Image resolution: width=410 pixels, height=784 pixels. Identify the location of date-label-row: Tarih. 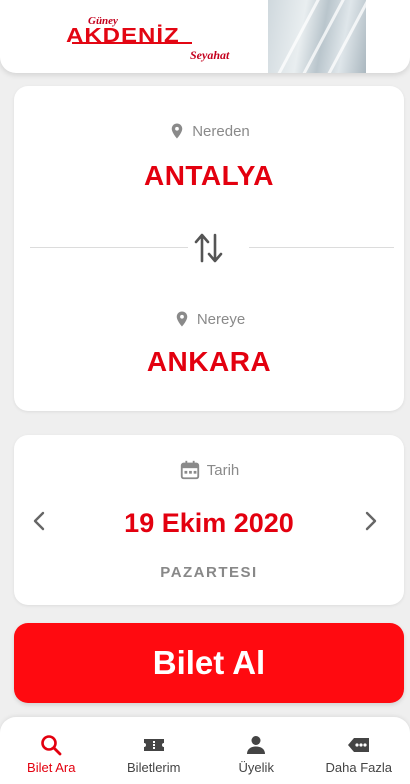
(209, 470).